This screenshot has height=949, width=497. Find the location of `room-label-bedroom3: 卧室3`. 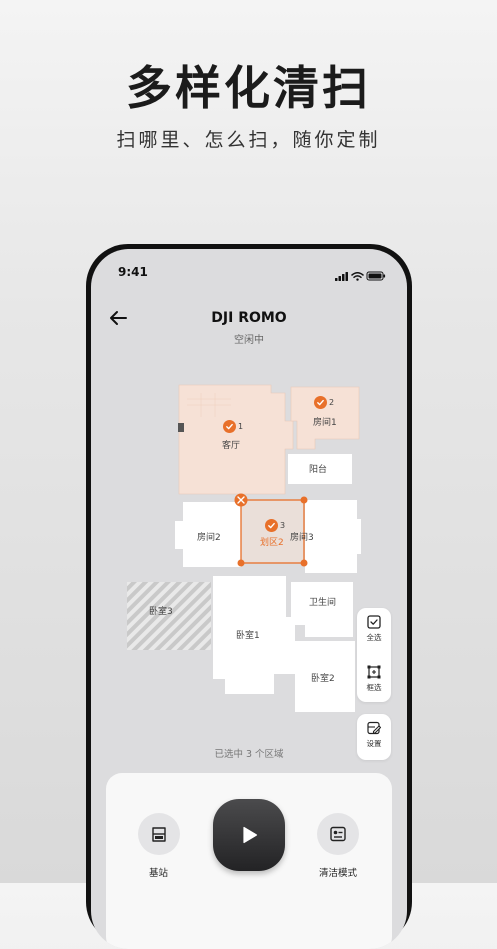

room-label-bedroom3: 卧室3 is located at coordinates (161, 612).